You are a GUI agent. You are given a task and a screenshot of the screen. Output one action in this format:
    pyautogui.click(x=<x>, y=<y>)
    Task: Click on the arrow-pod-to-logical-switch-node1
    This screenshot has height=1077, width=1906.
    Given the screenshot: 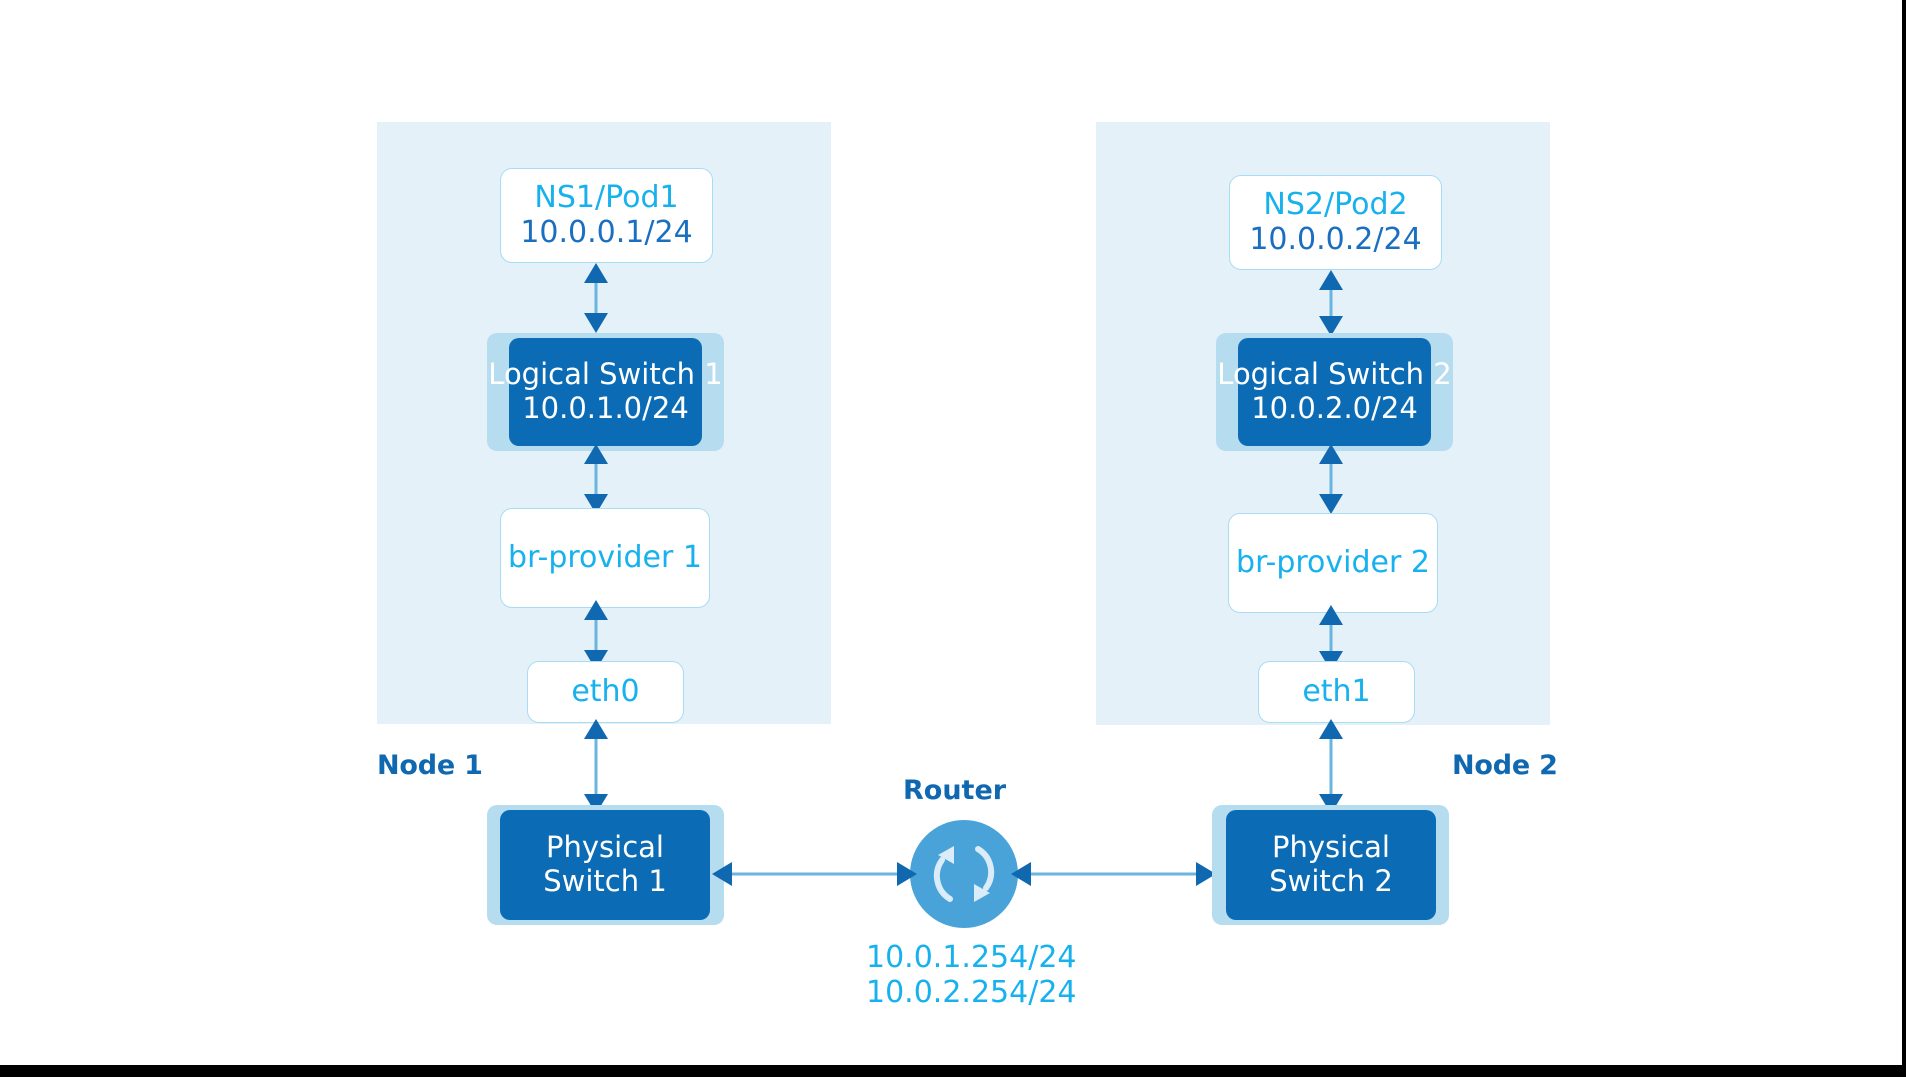 What is the action you would take?
    pyautogui.click(x=596, y=298)
    